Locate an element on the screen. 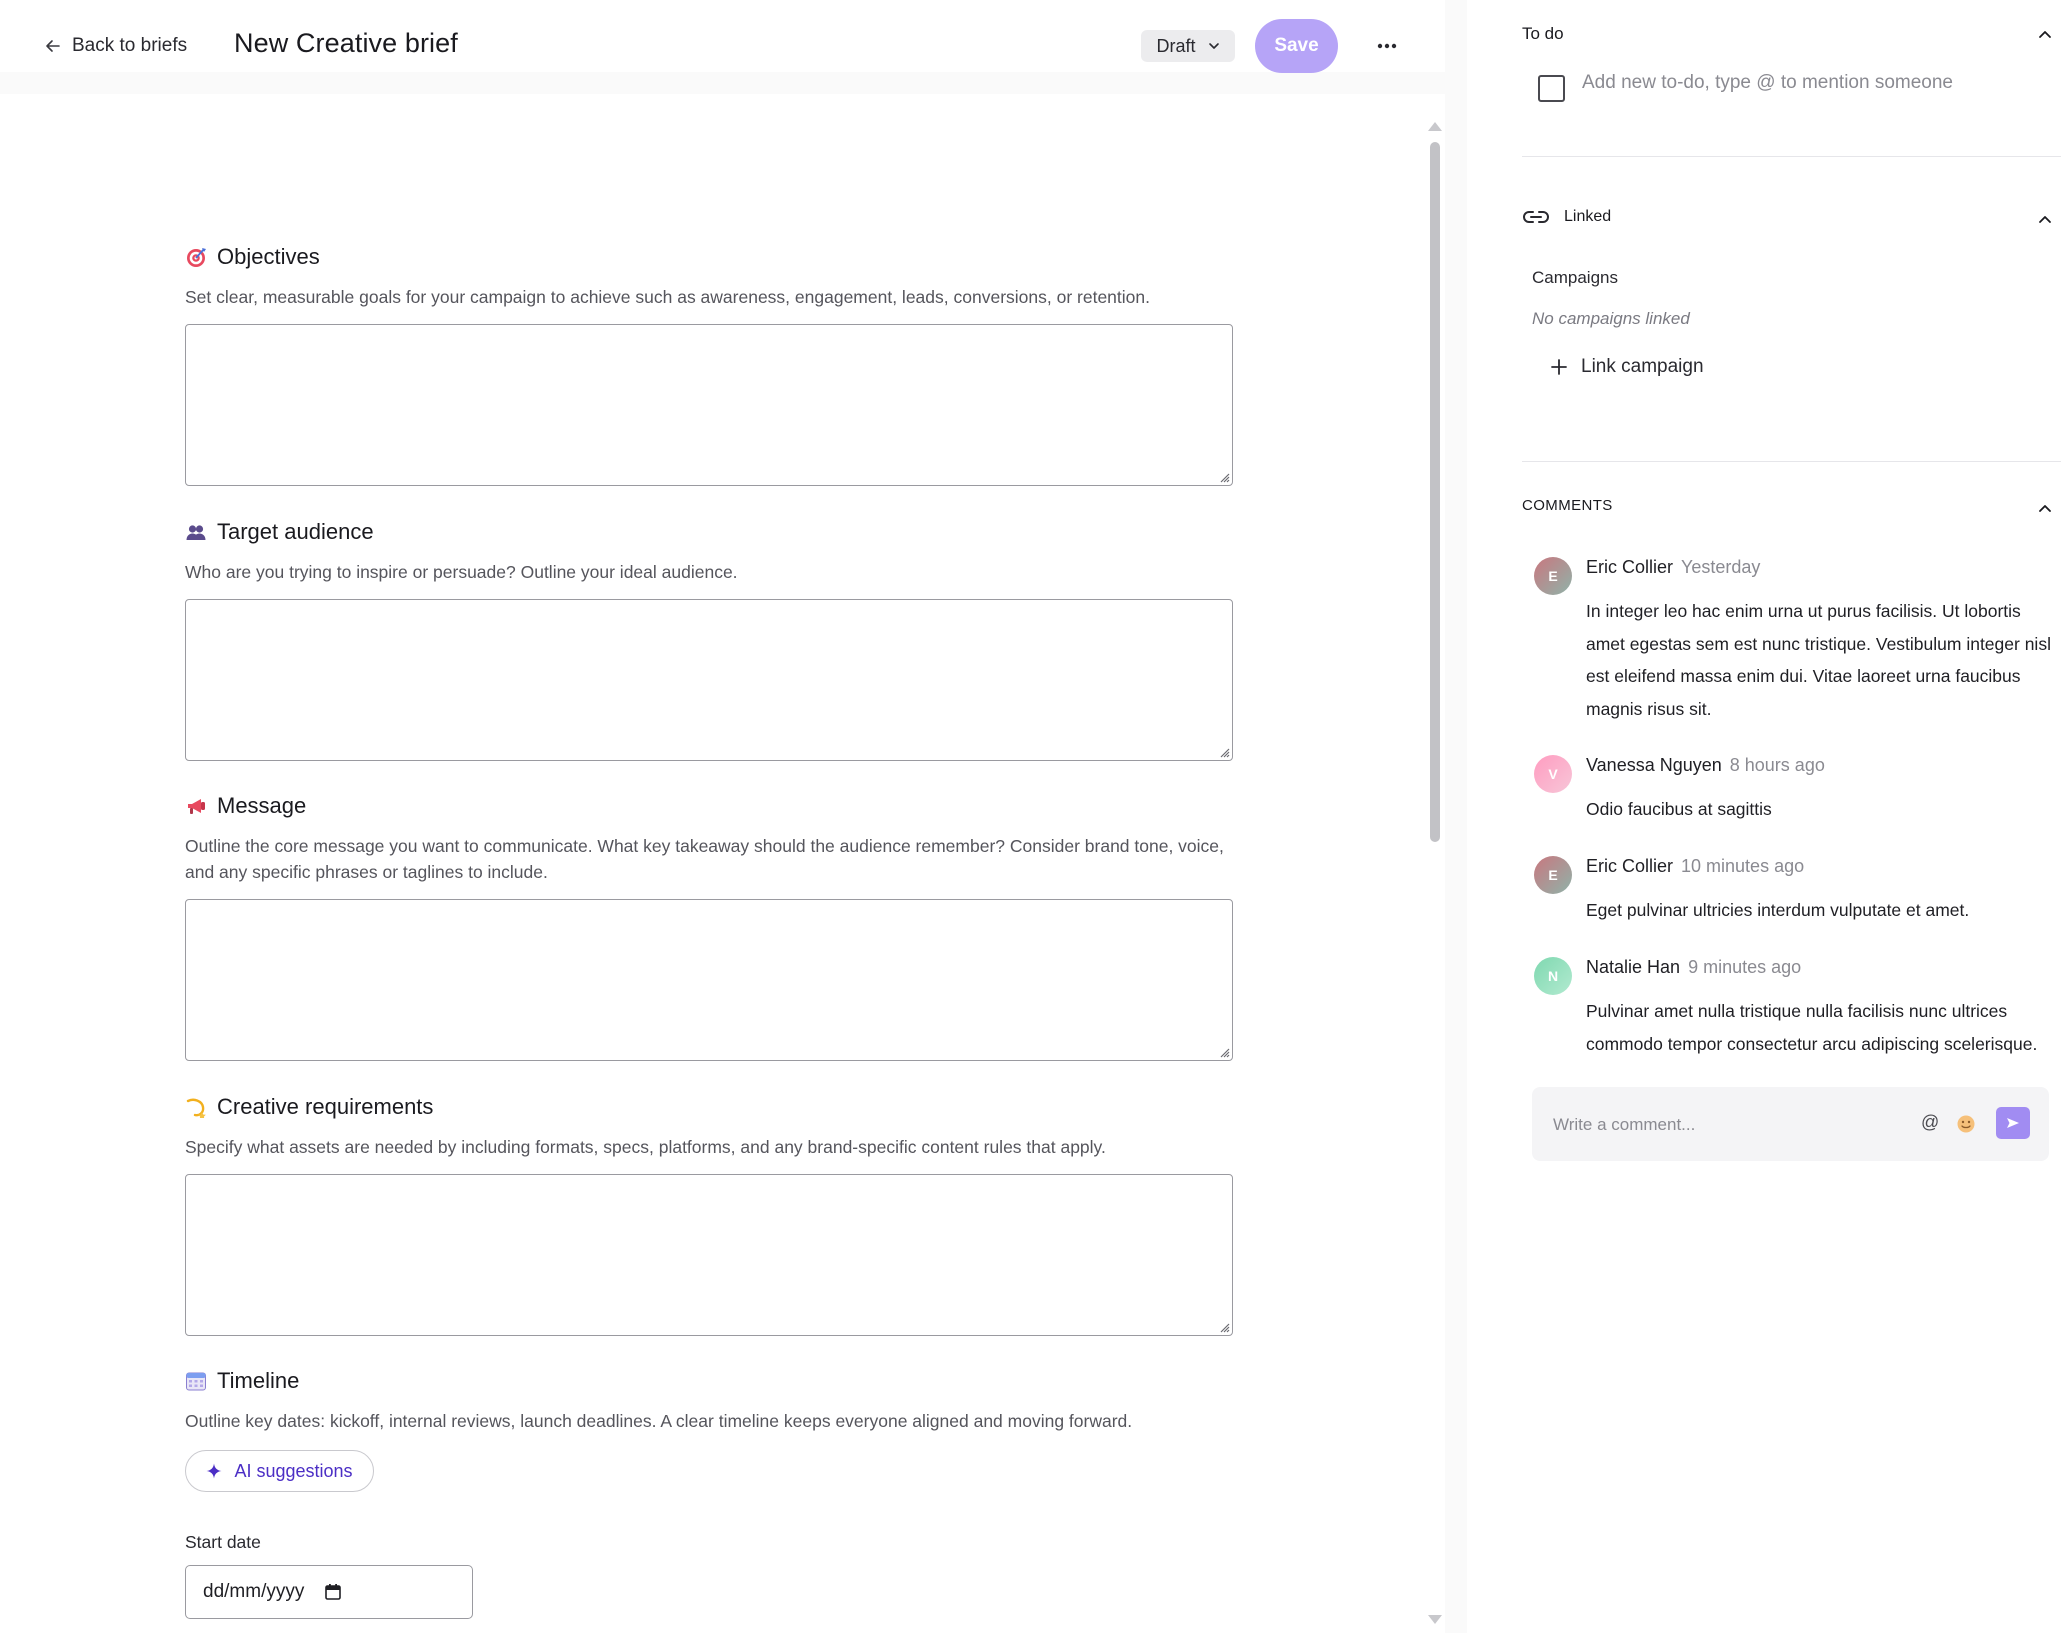 The image size is (2071, 1633). todo-input: Add new to-do, type @ to mention someone is located at coordinates (1767, 83).